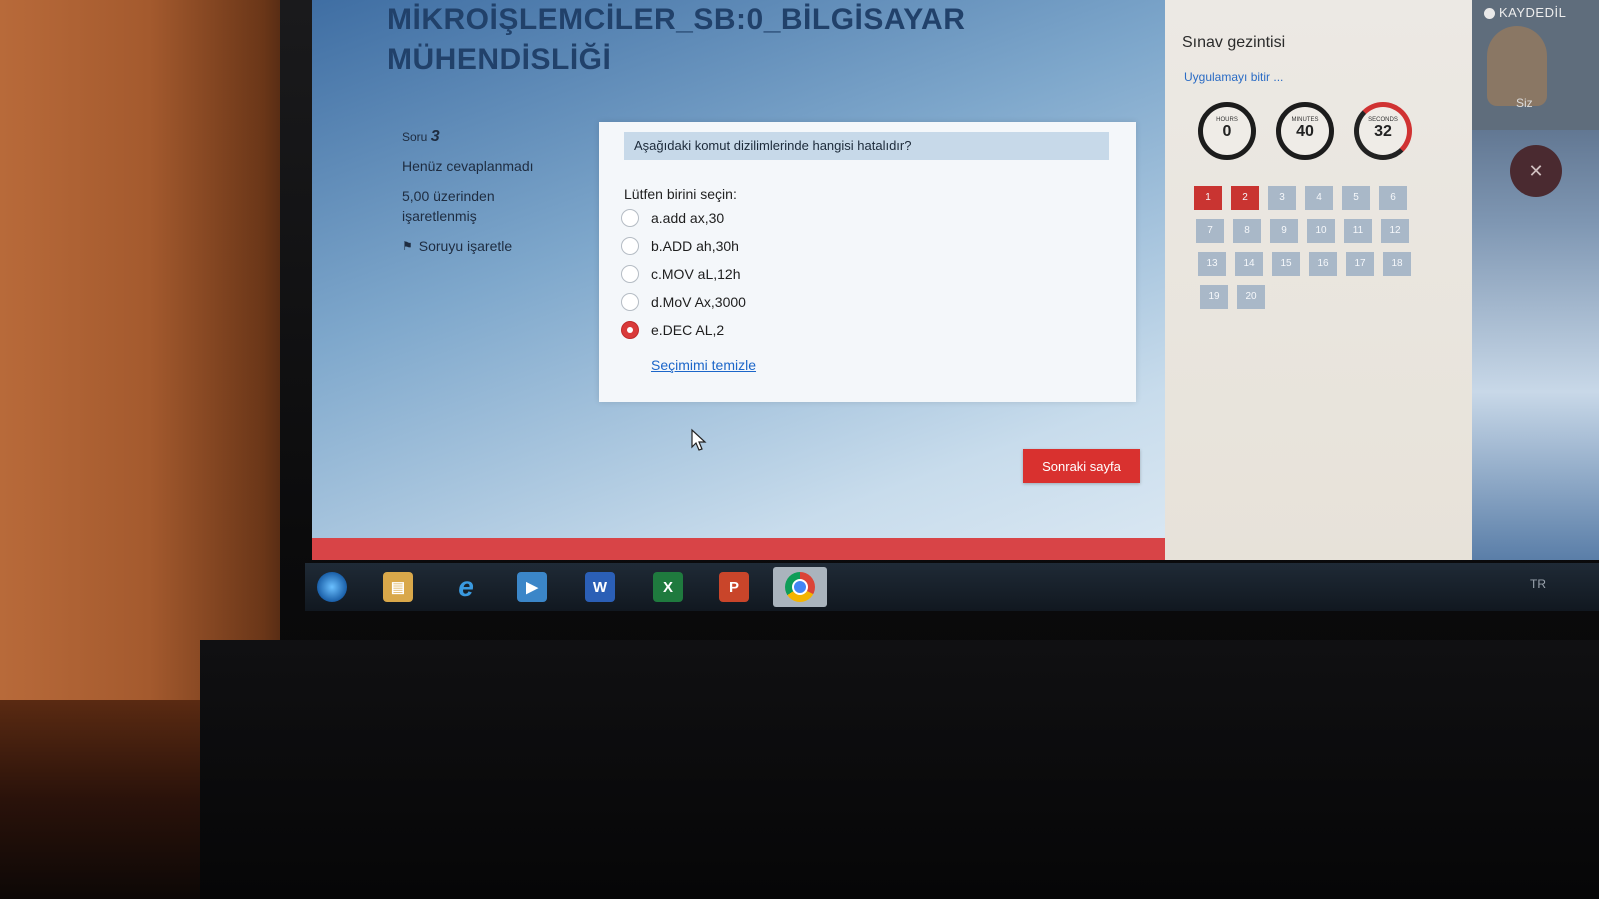 Image resolution: width=1599 pixels, height=899 pixels. What do you see at coordinates (1210, 231) in the screenshot?
I see `question-button-7: 7` at bounding box center [1210, 231].